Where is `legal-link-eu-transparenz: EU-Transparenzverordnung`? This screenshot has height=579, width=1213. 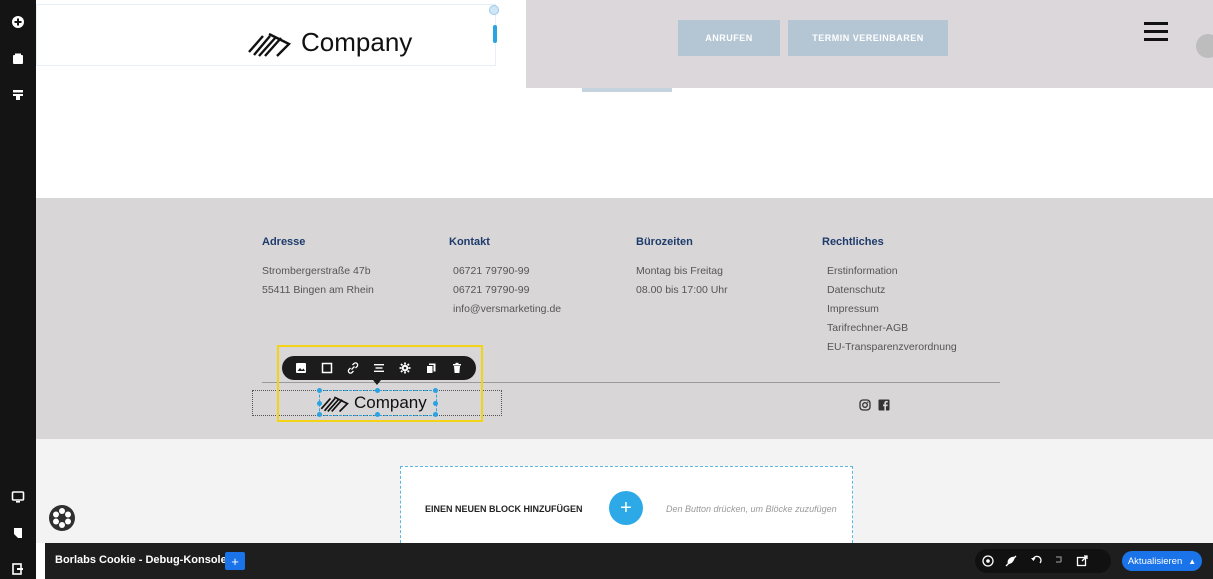
legal-link-eu-transparenz: EU-Transparenzverordnung is located at coordinates (924, 347).